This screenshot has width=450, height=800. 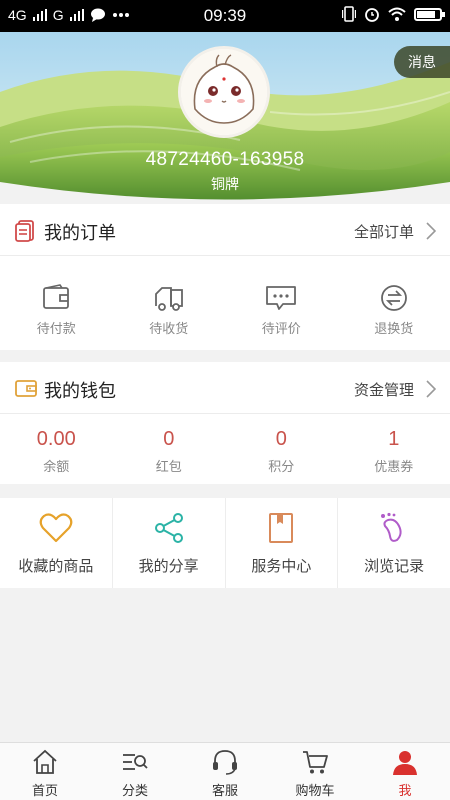 What do you see at coordinates (281, 528) in the screenshot?
I see `book-icon` at bounding box center [281, 528].